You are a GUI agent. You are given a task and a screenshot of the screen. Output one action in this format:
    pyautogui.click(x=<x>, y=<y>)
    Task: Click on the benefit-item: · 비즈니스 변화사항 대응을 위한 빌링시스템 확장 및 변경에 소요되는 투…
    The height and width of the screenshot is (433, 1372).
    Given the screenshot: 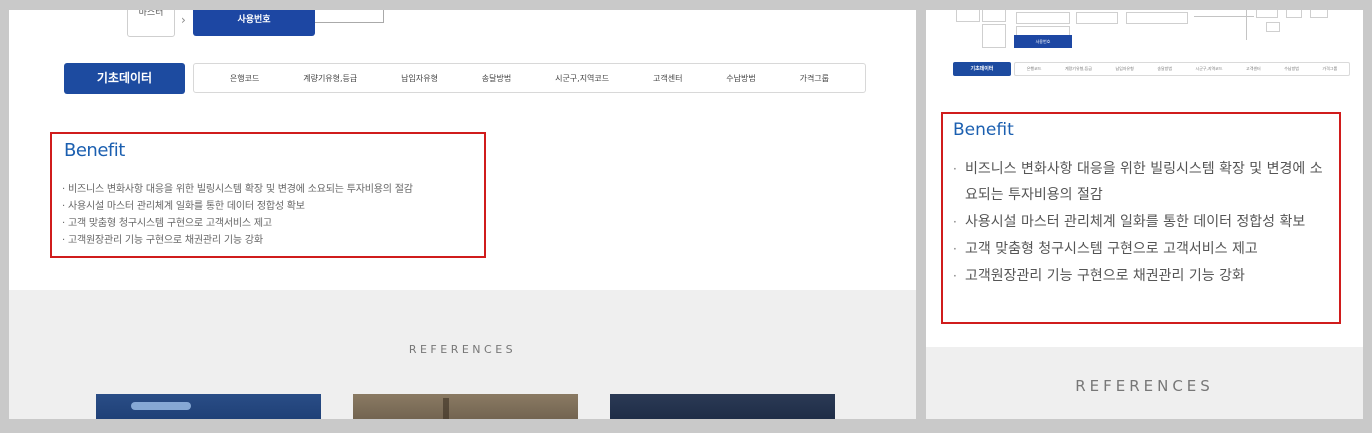 What is the action you would take?
    pyautogui.click(x=237, y=189)
    